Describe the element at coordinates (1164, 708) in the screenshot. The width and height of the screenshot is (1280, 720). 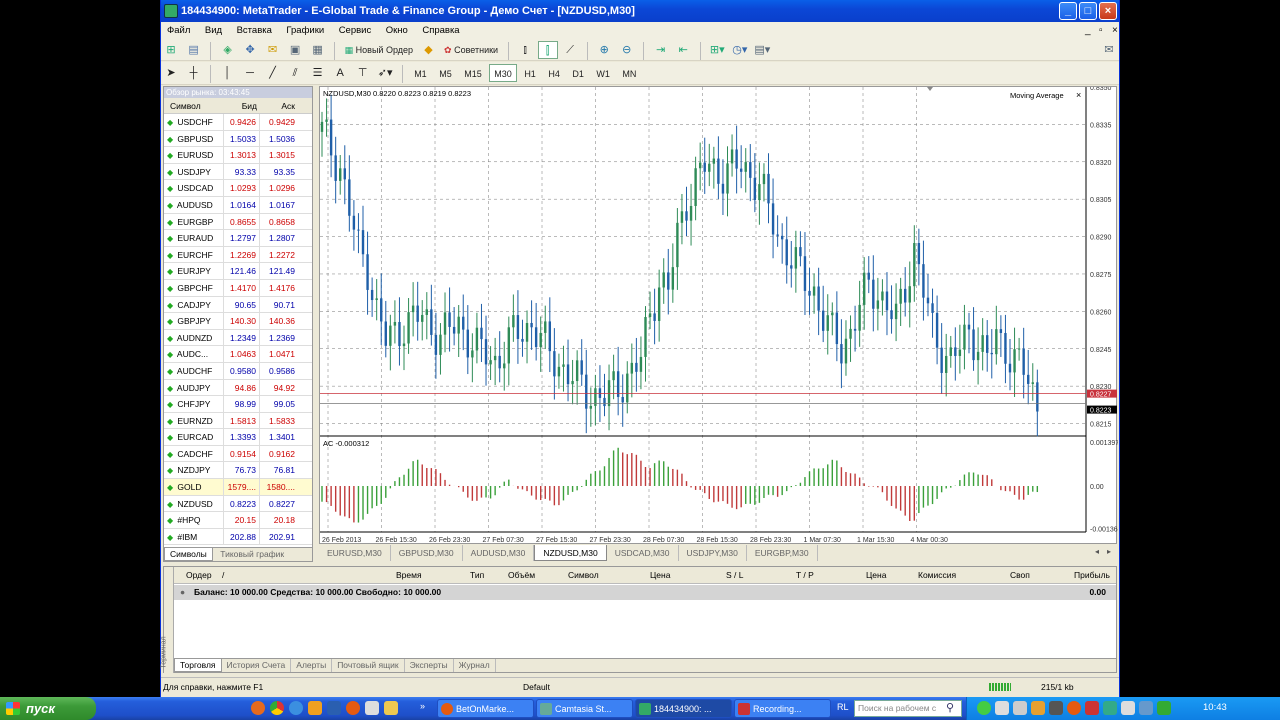
I see `tray-security-icon` at that location.